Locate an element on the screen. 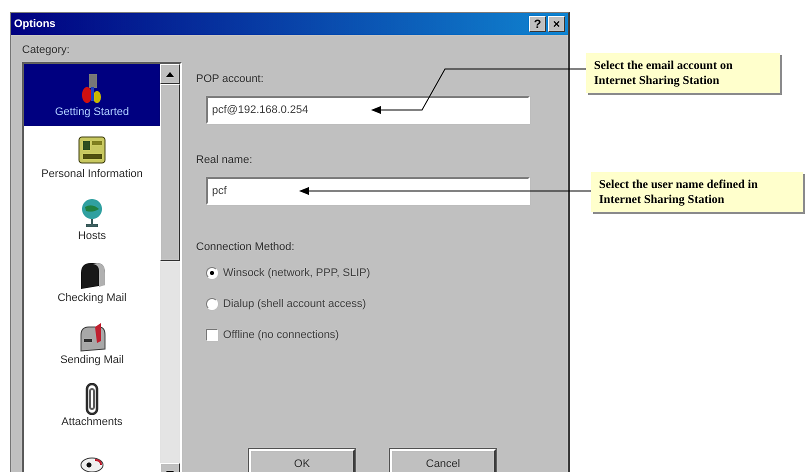 This screenshot has height=472, width=806. checkbox is located at coordinates (212, 335).